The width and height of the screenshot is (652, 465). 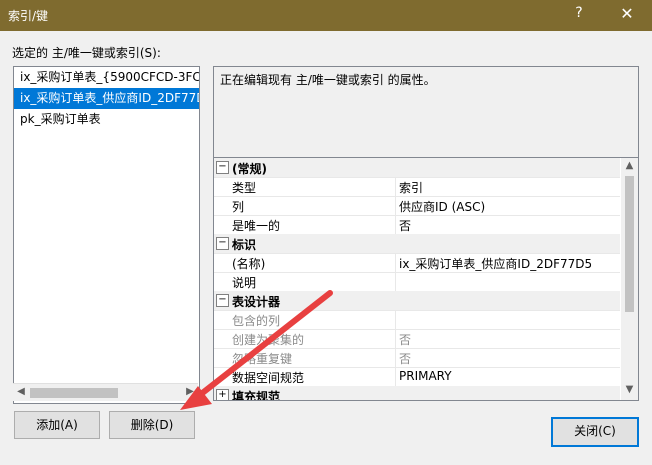 I want to click on window-title: 索引/键, so click(x=28, y=16).